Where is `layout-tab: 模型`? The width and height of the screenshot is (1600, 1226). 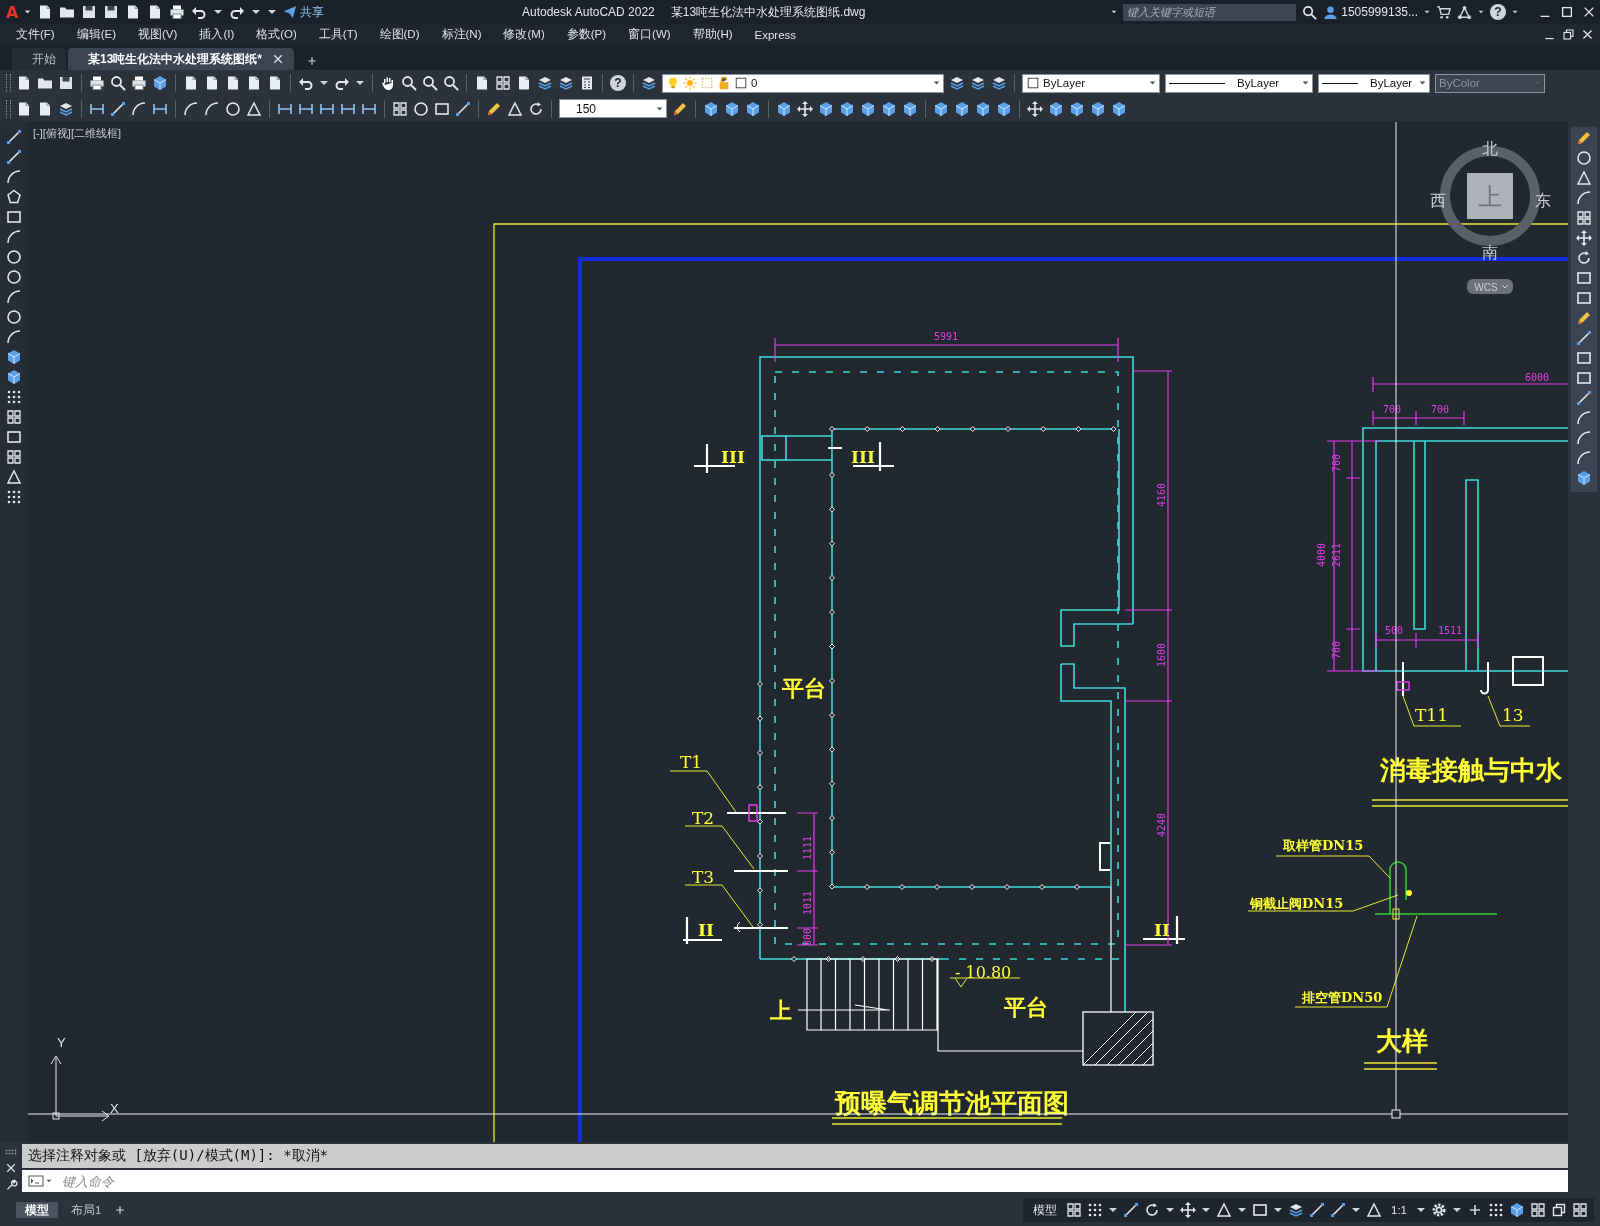 layout-tab: 模型 is located at coordinates (37, 1210).